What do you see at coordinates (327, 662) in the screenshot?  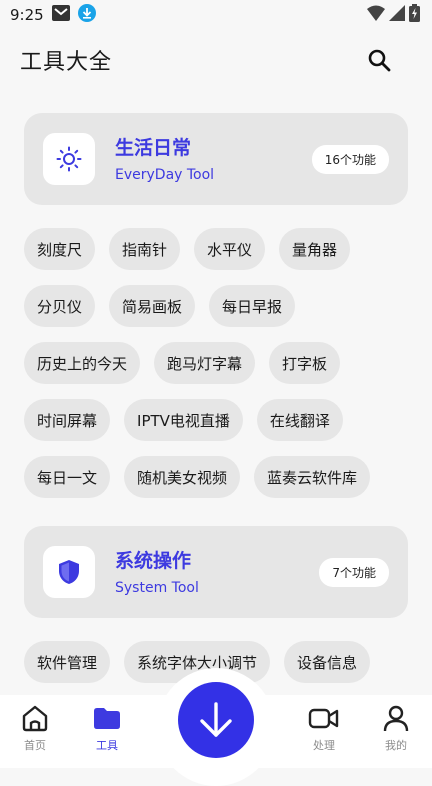 I see `tool-chip-device-info: 设备信息` at bounding box center [327, 662].